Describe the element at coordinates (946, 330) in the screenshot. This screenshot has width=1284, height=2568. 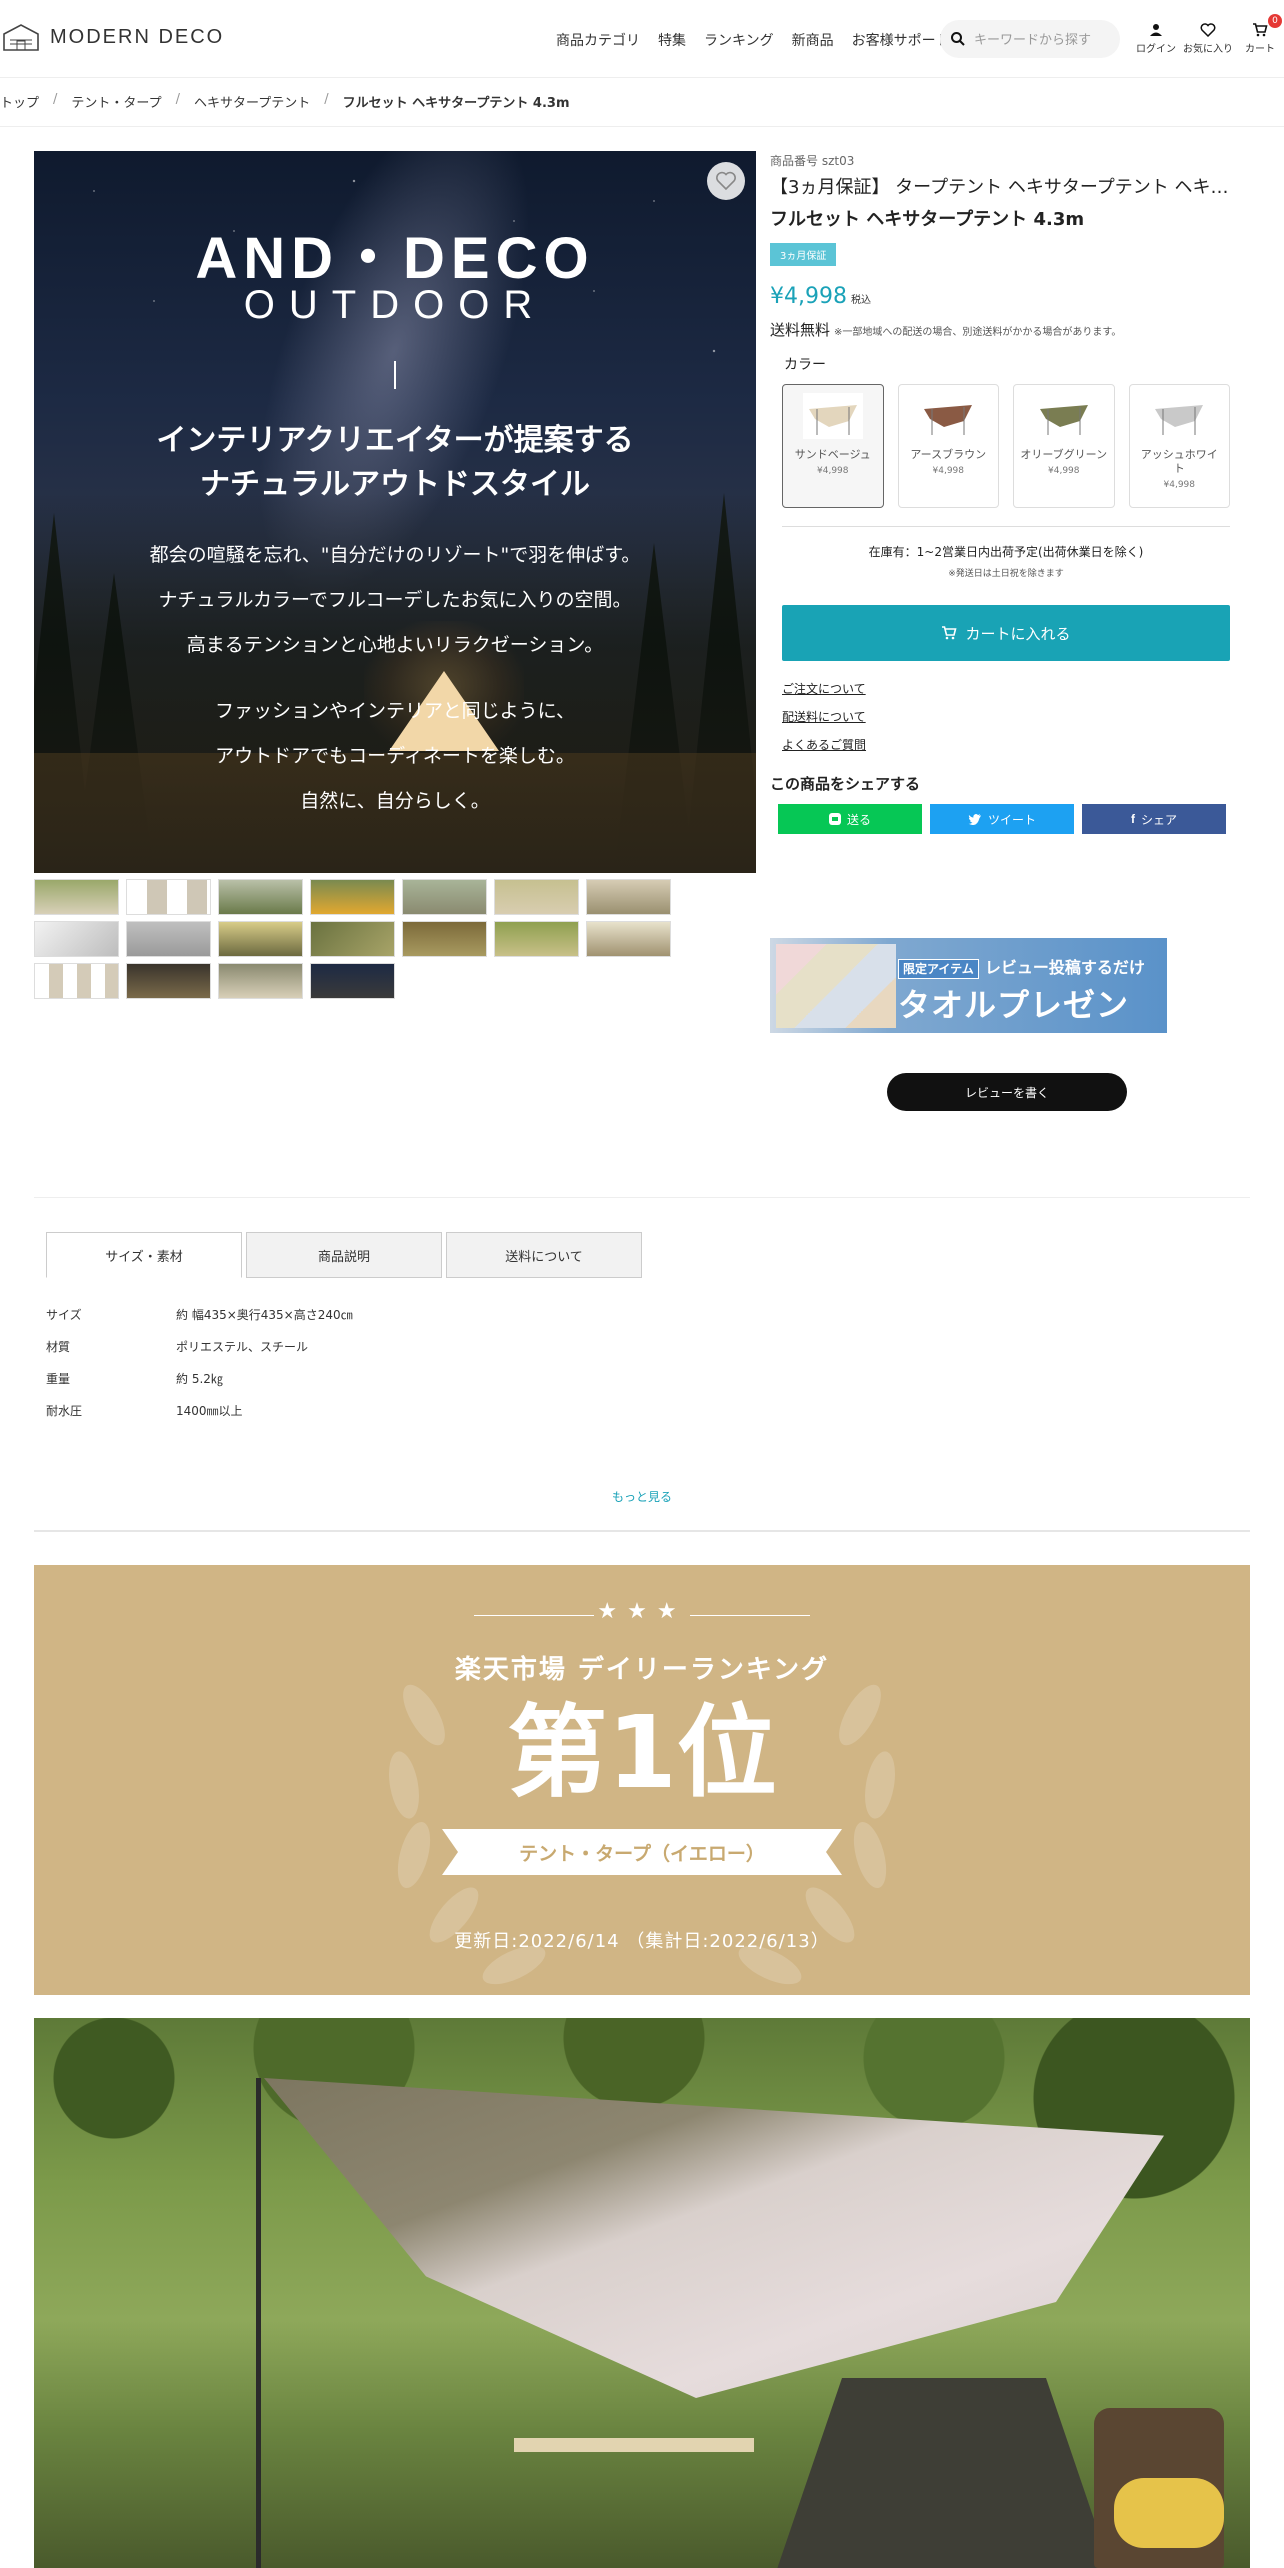
I see `shipping-info: 送料無料 ※一部地域への配送の場合、別途送料がかかる場合があります。` at that location.